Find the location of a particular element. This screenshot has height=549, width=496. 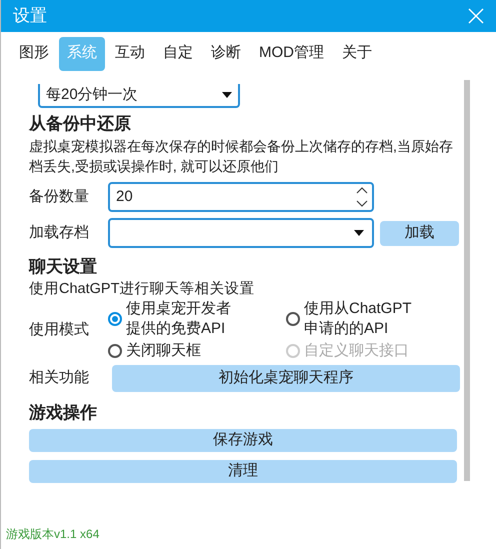

radio-option: 关闭聊天框 is located at coordinates (197, 351).